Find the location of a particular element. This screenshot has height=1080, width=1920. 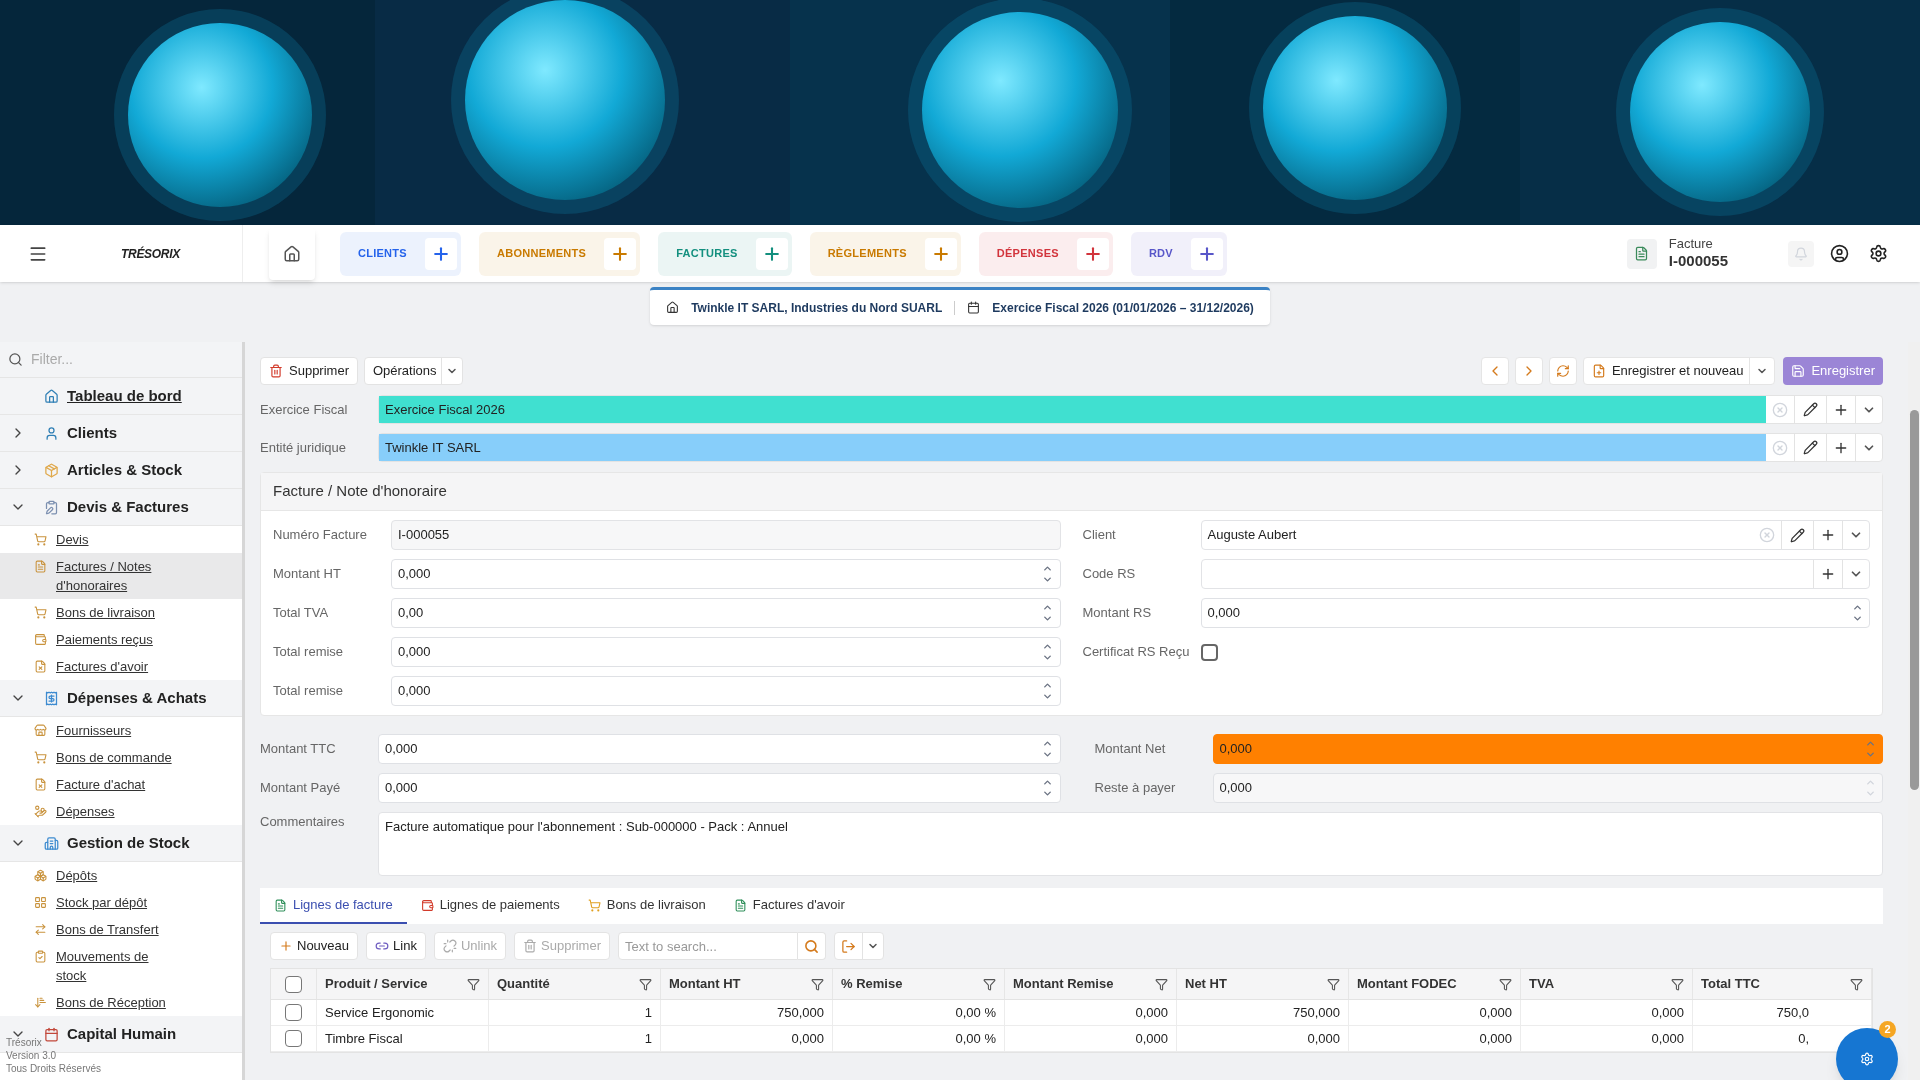

select-all-checkbox is located at coordinates (293, 984).